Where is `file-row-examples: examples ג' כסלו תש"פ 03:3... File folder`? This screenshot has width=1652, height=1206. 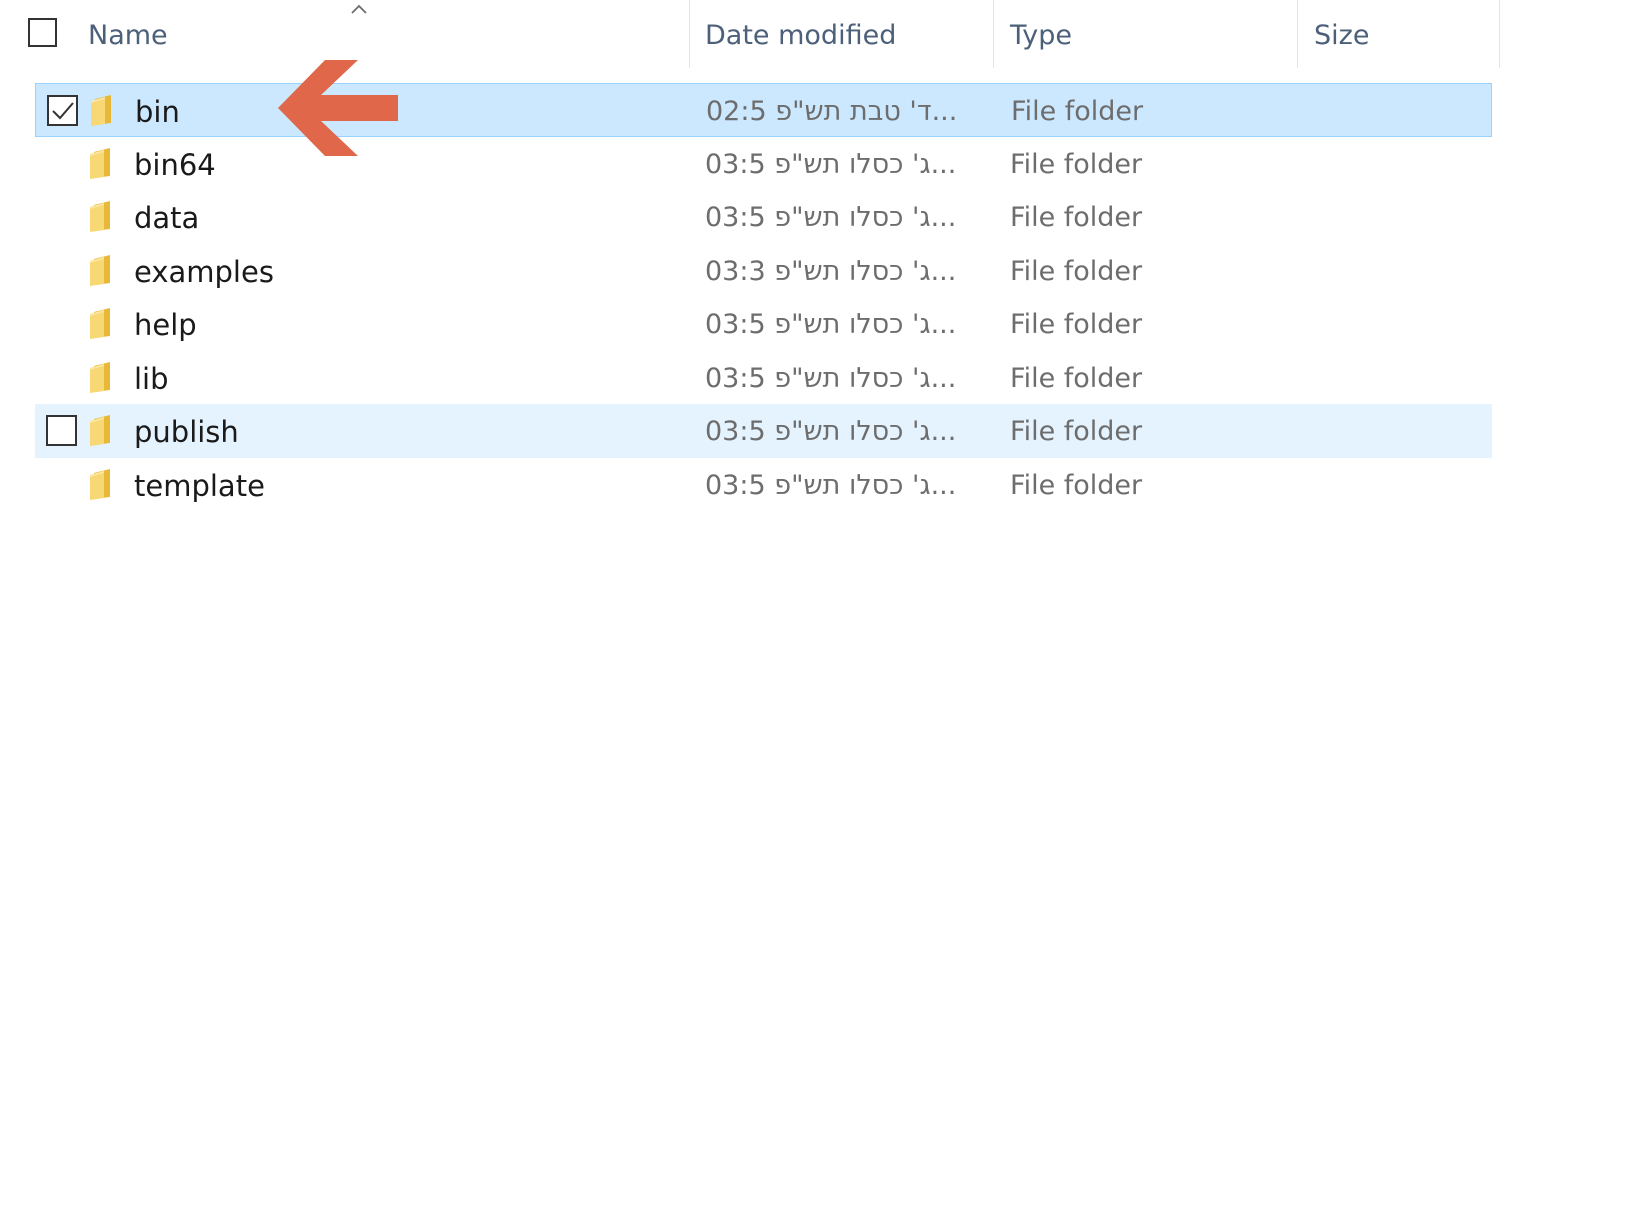
file-row-examples: examples ג' כסלו תש"פ 03:3... File folder is located at coordinates (763, 271).